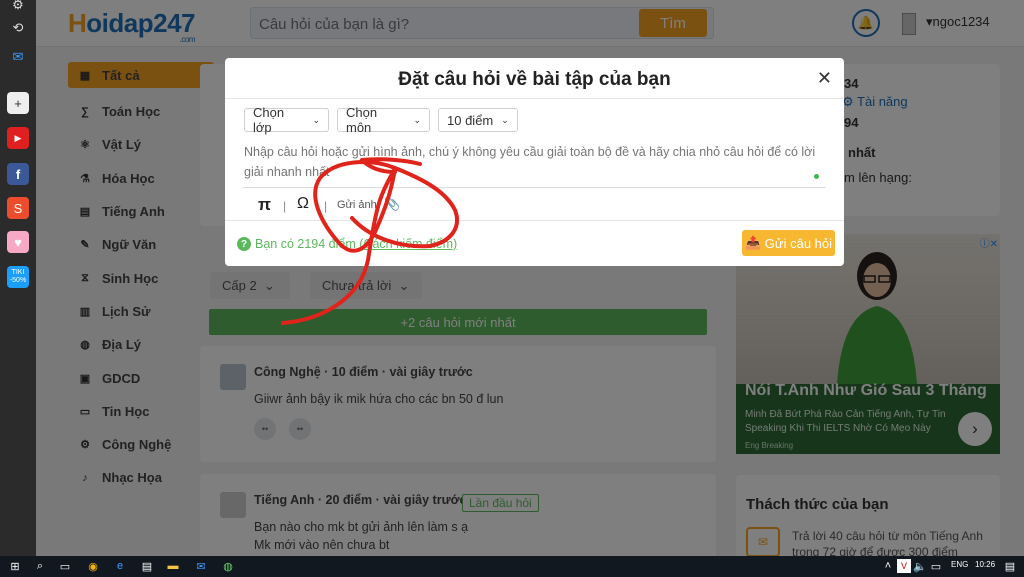  Describe the element at coordinates (824, 78) in the screenshot. I see `close-icon: ✕` at that location.